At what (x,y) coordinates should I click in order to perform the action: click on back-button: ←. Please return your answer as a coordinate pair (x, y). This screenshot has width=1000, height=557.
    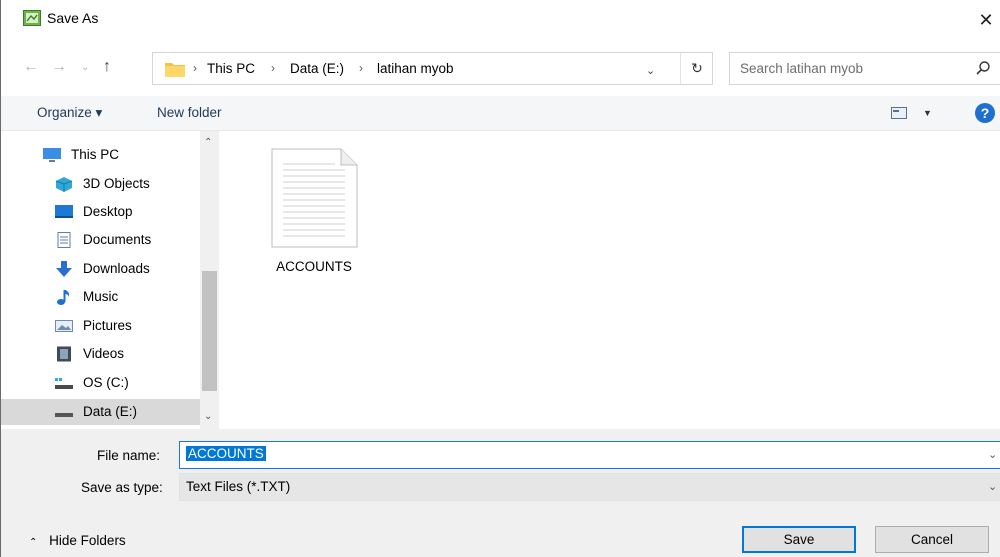
    Looking at the image, I should click on (31, 67).